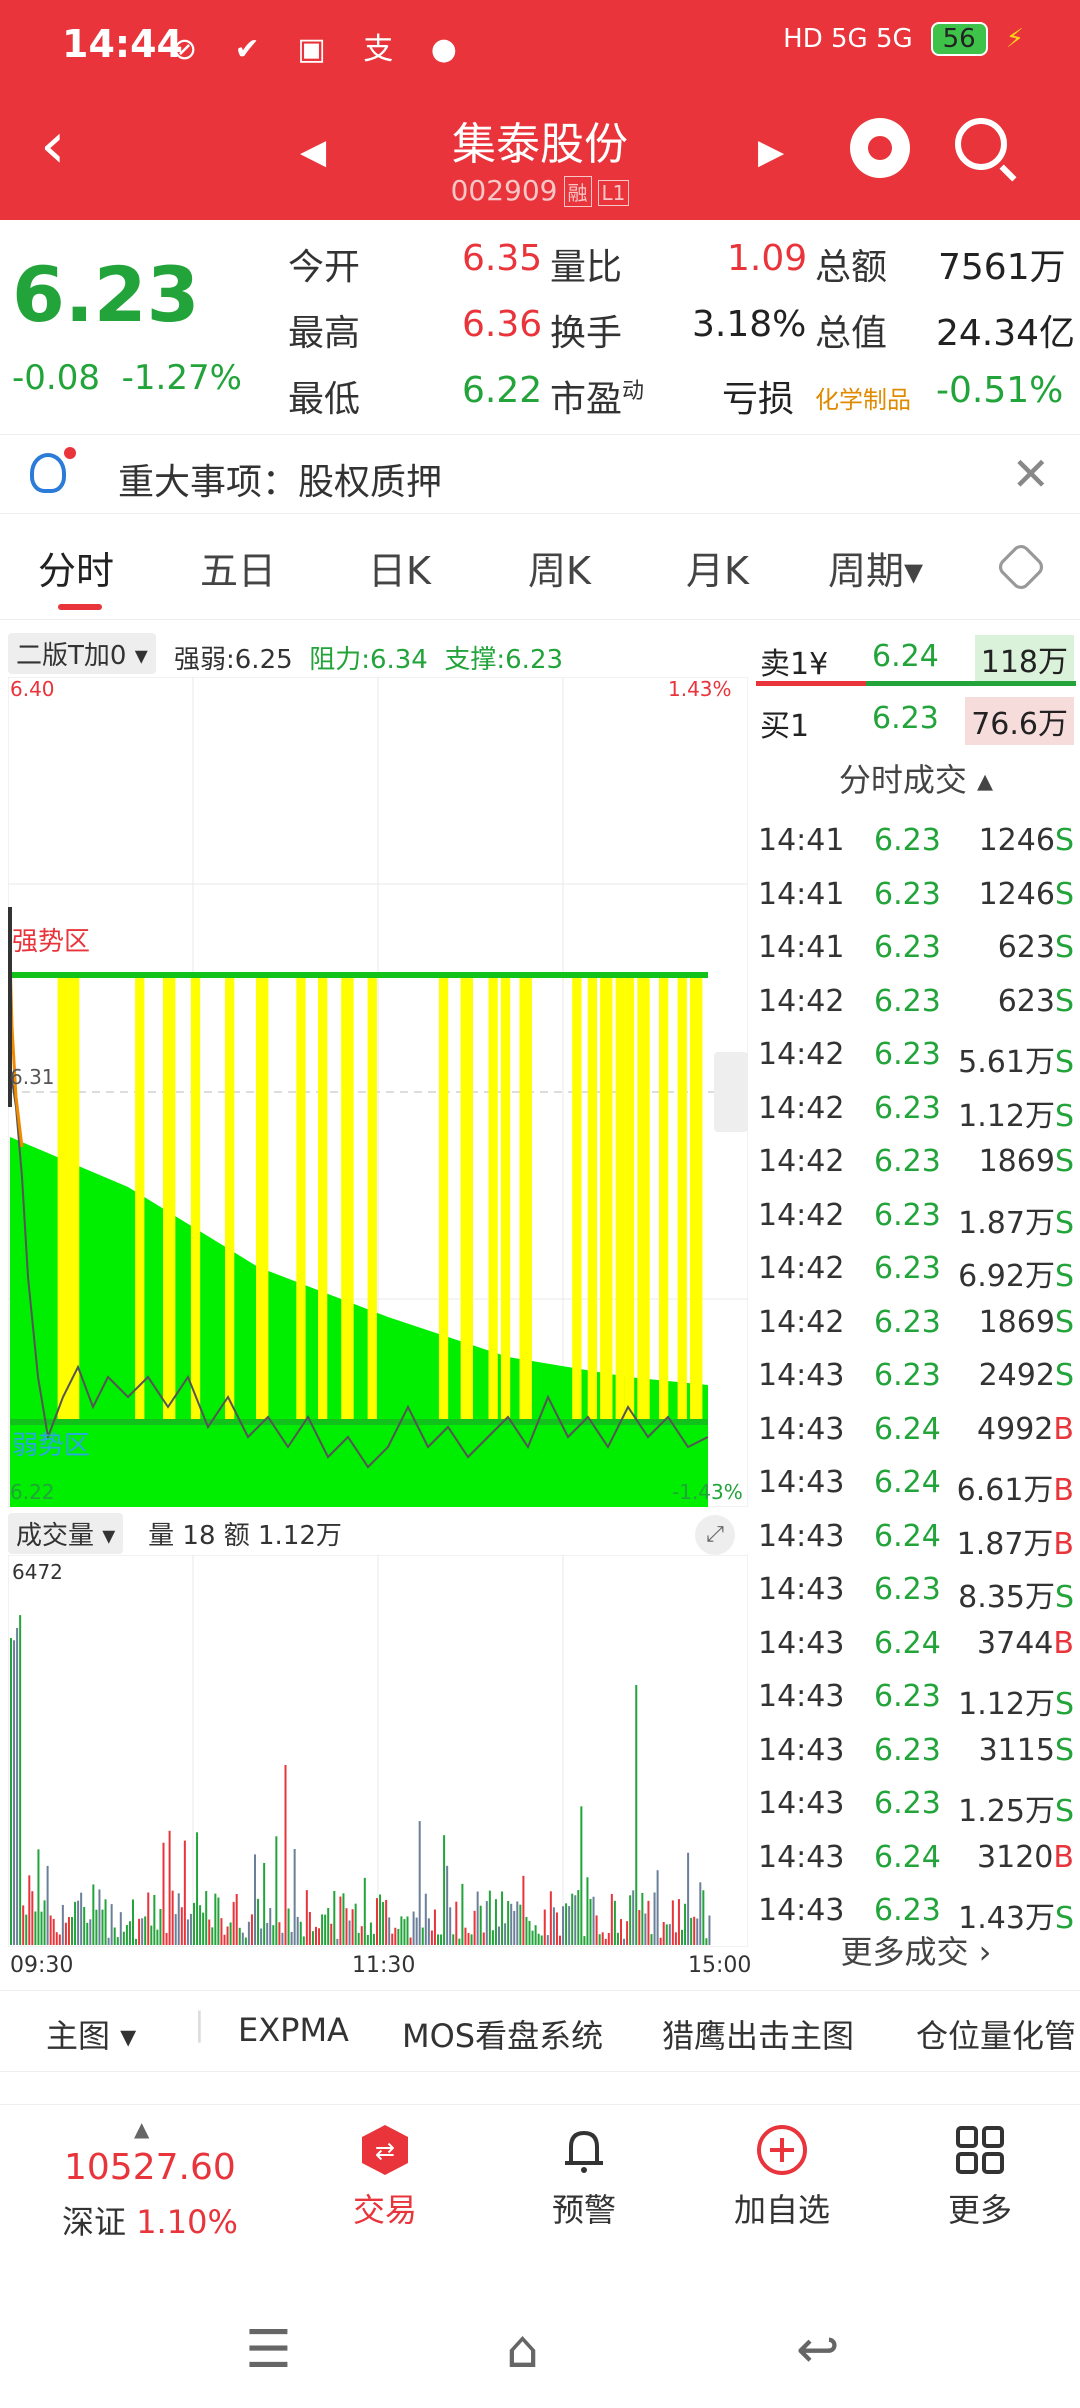  Describe the element at coordinates (875, 567) in the screenshot. I see `tab-period: 周期▾` at that location.